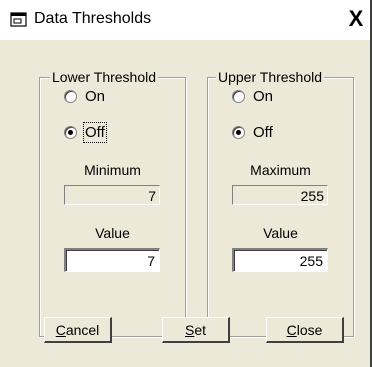 The image size is (372, 367). I want to click on set-accel: S, so click(189, 330).